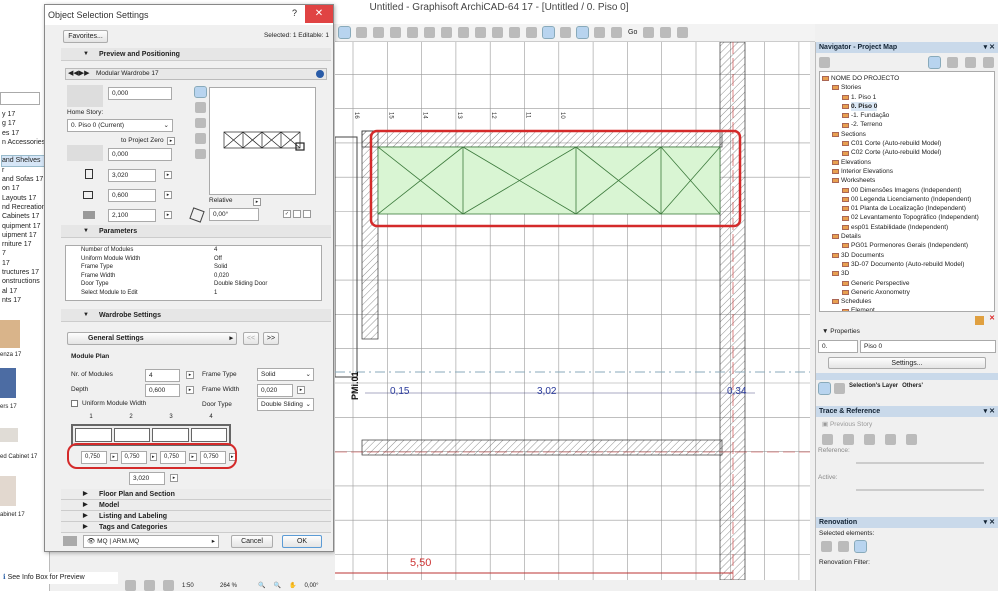 The width and height of the screenshot is (998, 591). What do you see at coordinates (200, 107) in the screenshot?
I see `section-view-icon` at bounding box center [200, 107].